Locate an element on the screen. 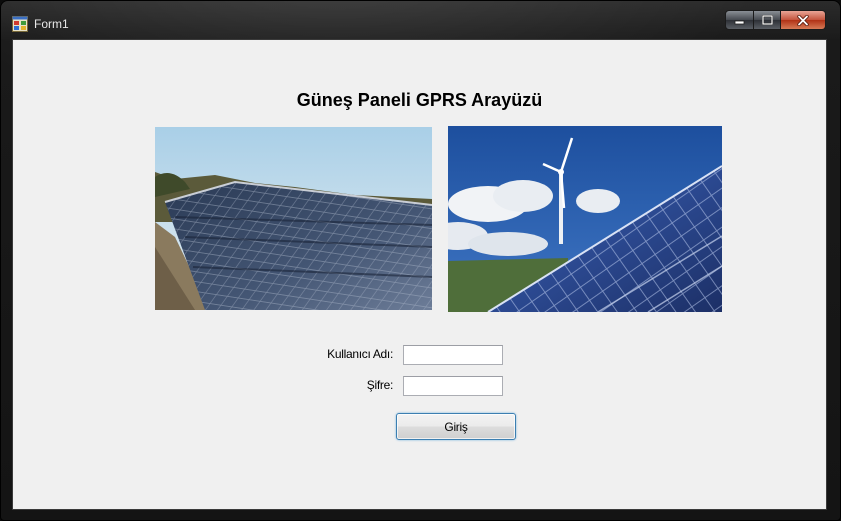  solar-panels-wind-turbine-photo is located at coordinates (585, 219).